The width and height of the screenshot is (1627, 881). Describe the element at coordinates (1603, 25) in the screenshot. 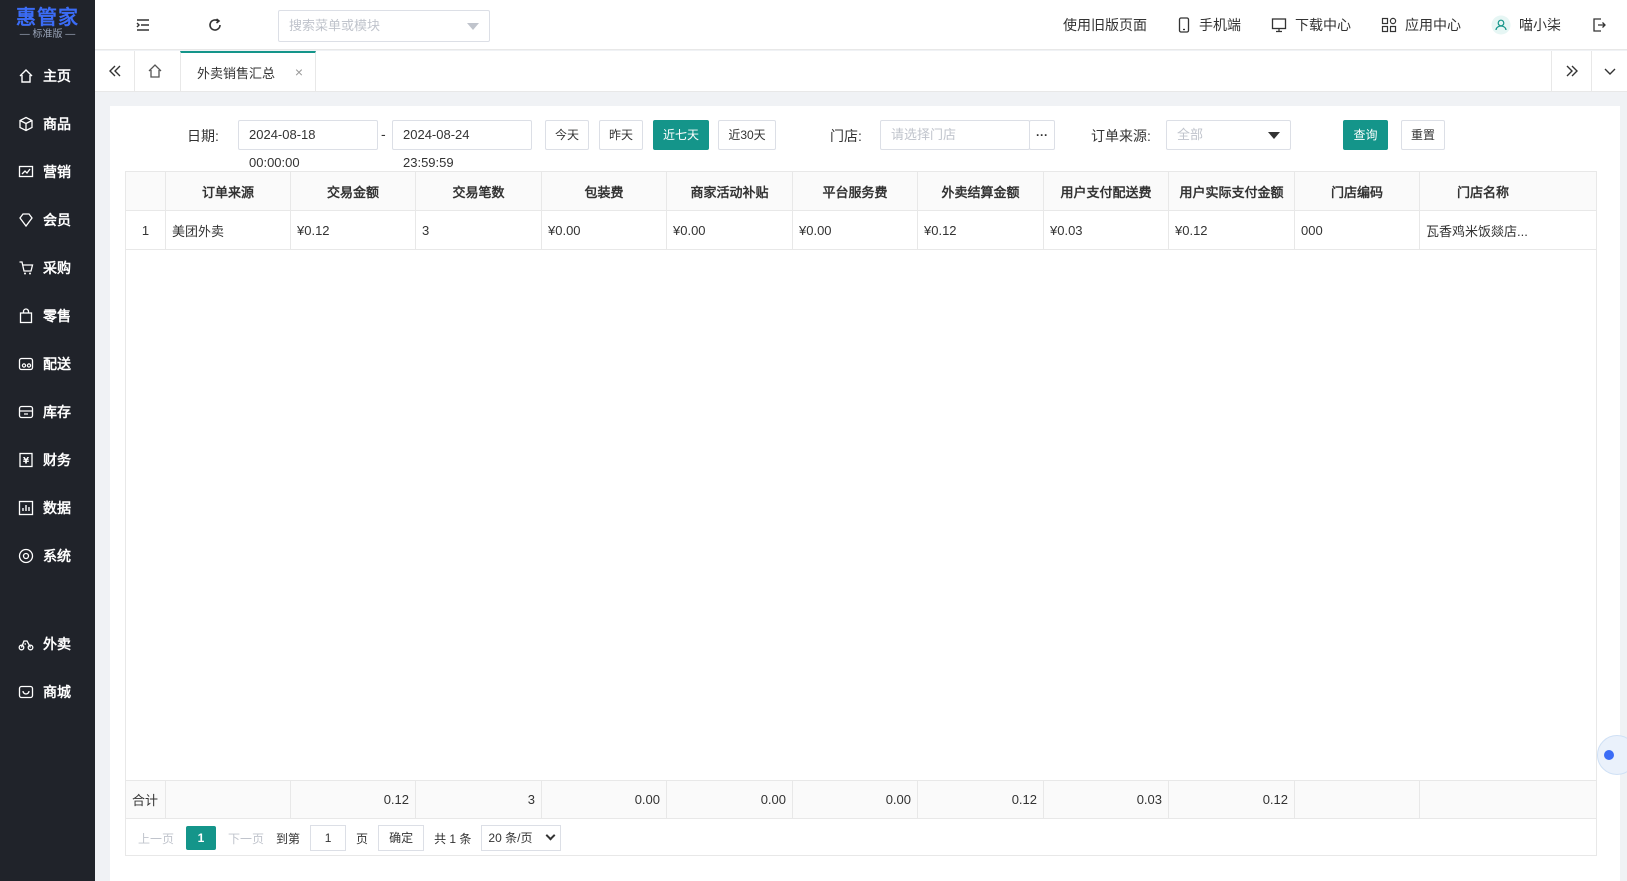

I see `logout-button` at that location.